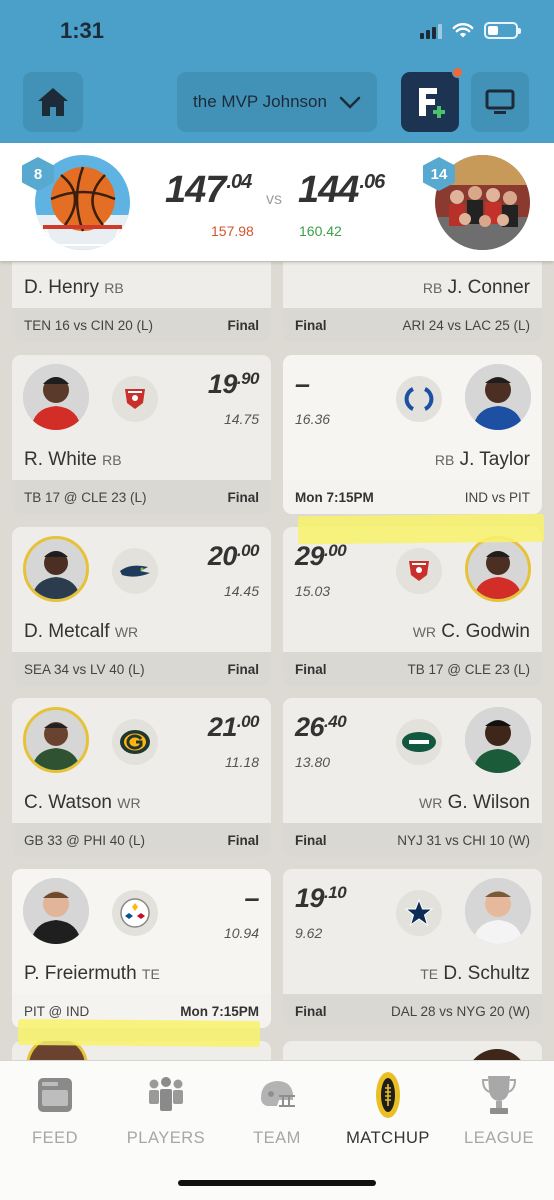 The image size is (554, 1200). Describe the element at coordinates (278, 1094) in the screenshot. I see `helmet-icon` at that location.